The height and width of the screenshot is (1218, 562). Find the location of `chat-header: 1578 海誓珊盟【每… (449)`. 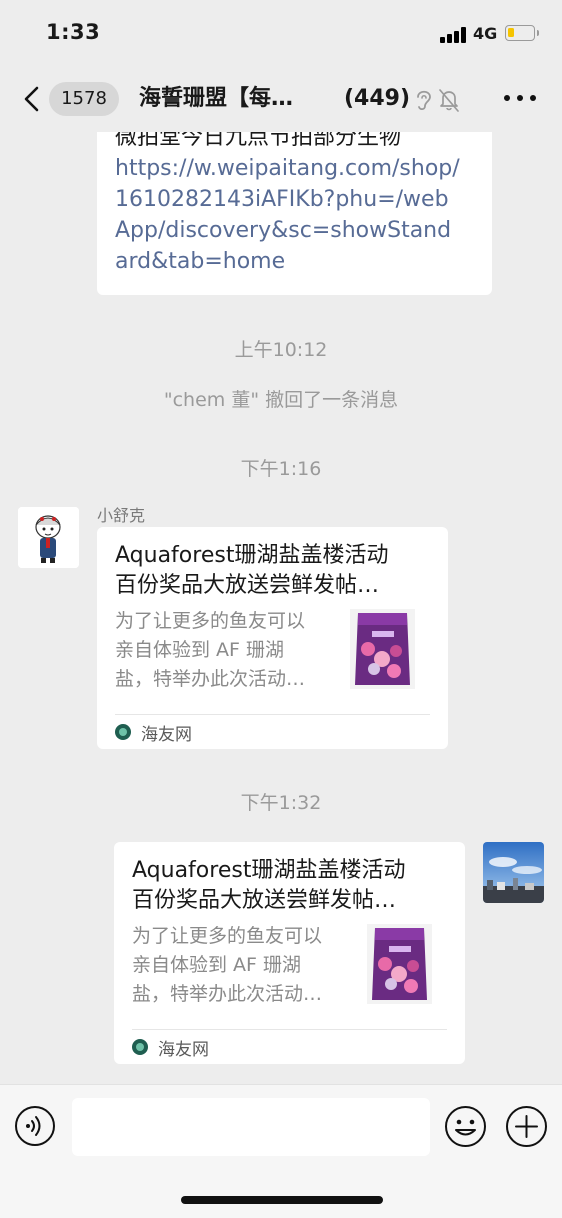

chat-header: 1578 海誓珊盟【每… (449) is located at coordinates (281, 99).